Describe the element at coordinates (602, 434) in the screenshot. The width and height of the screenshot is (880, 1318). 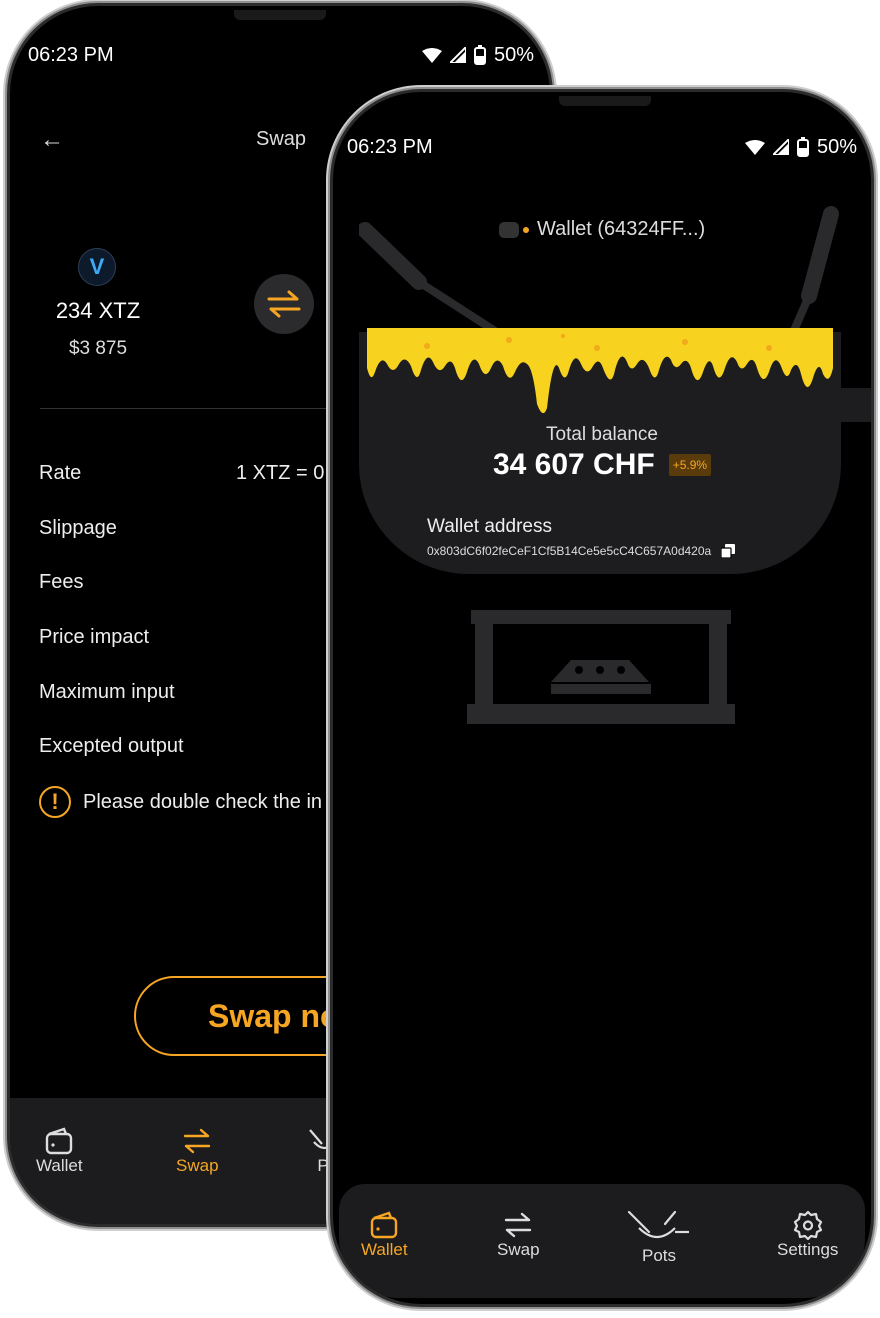
I see `total-balance-label: Total balance` at that location.